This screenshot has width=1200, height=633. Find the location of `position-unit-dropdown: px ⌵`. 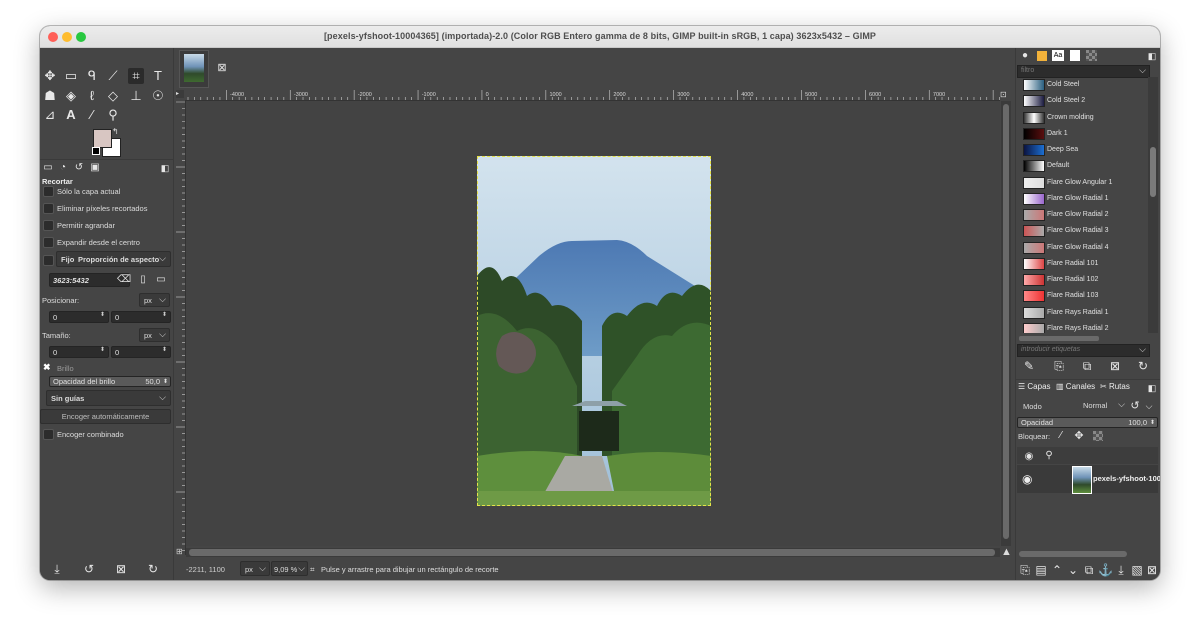

position-unit-dropdown: px ⌵ is located at coordinates (154, 300).